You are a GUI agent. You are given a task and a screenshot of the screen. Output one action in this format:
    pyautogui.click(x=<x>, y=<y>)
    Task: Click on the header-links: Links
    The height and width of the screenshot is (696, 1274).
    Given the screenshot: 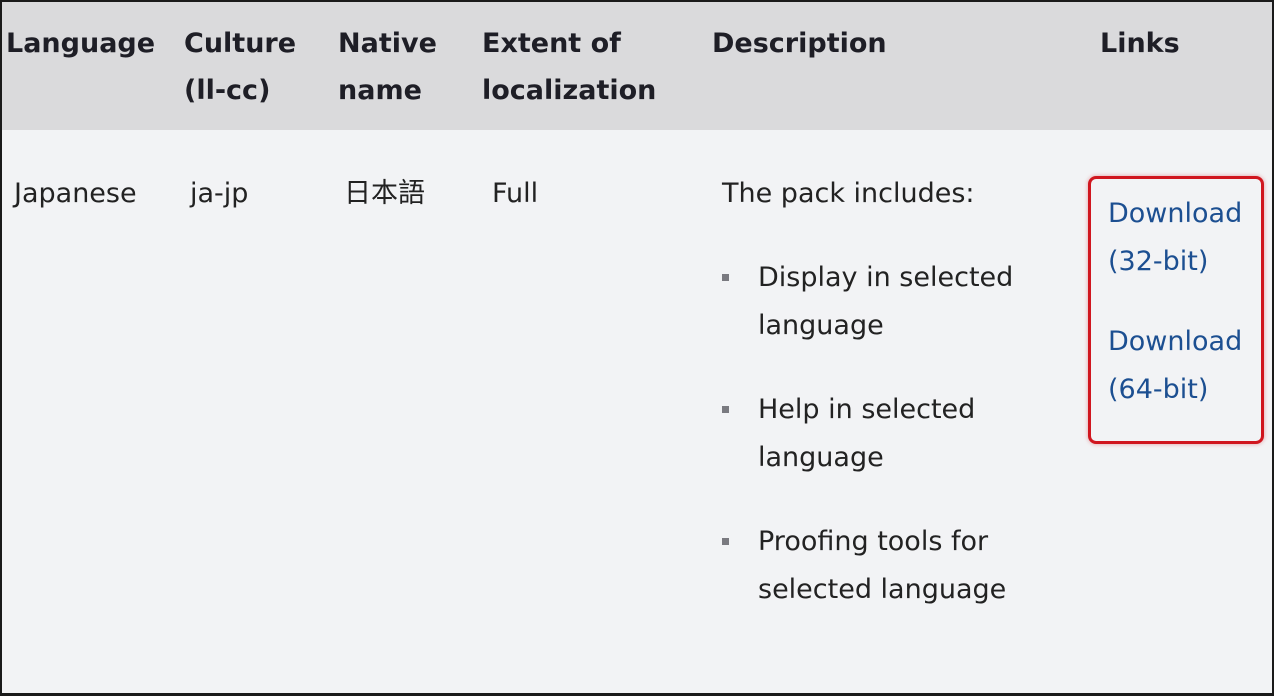 What is the action you would take?
    pyautogui.click(x=1140, y=43)
    